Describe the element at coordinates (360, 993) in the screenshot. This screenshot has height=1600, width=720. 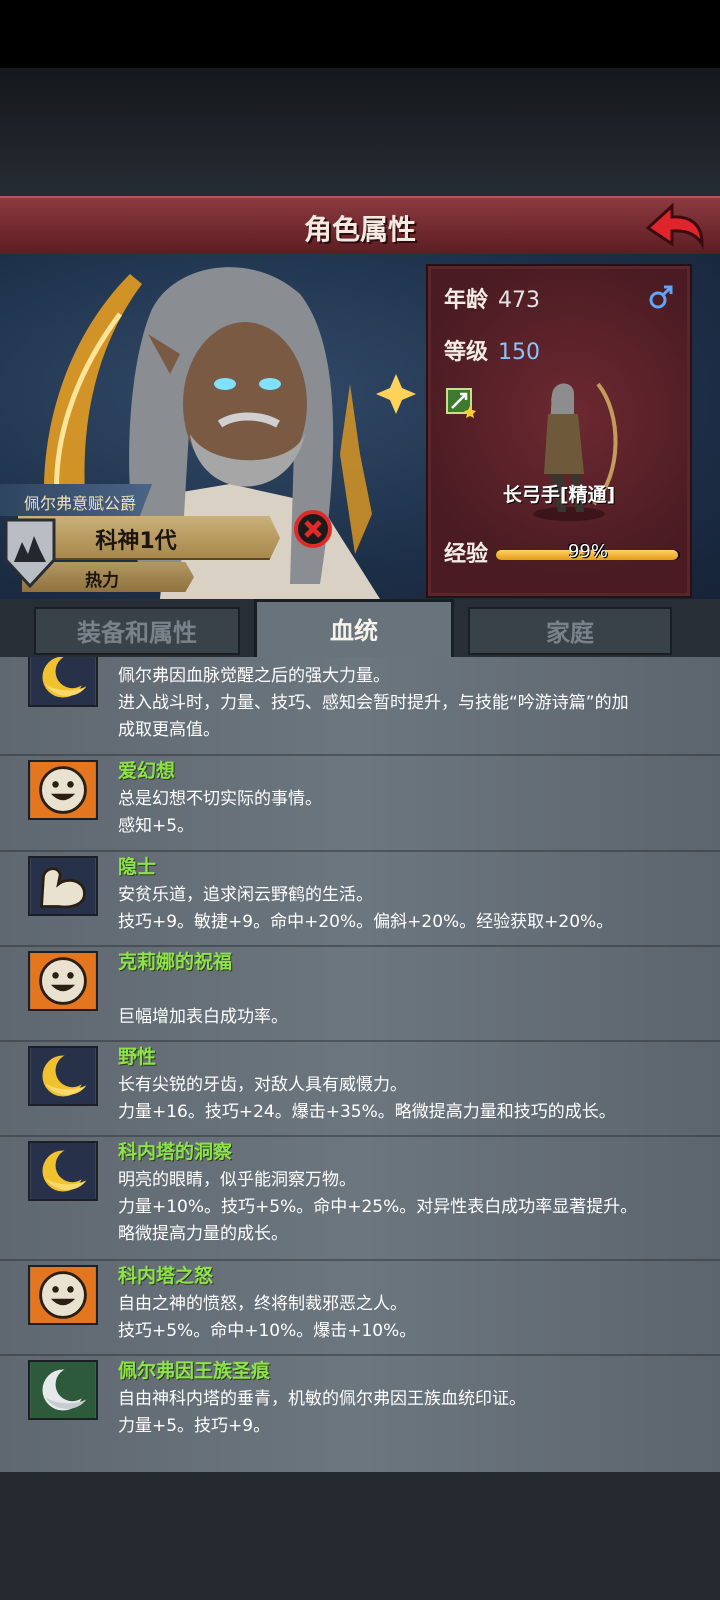
I see `trait-row: 克莉娜的祝福巨幅增加表白成功率。` at that location.